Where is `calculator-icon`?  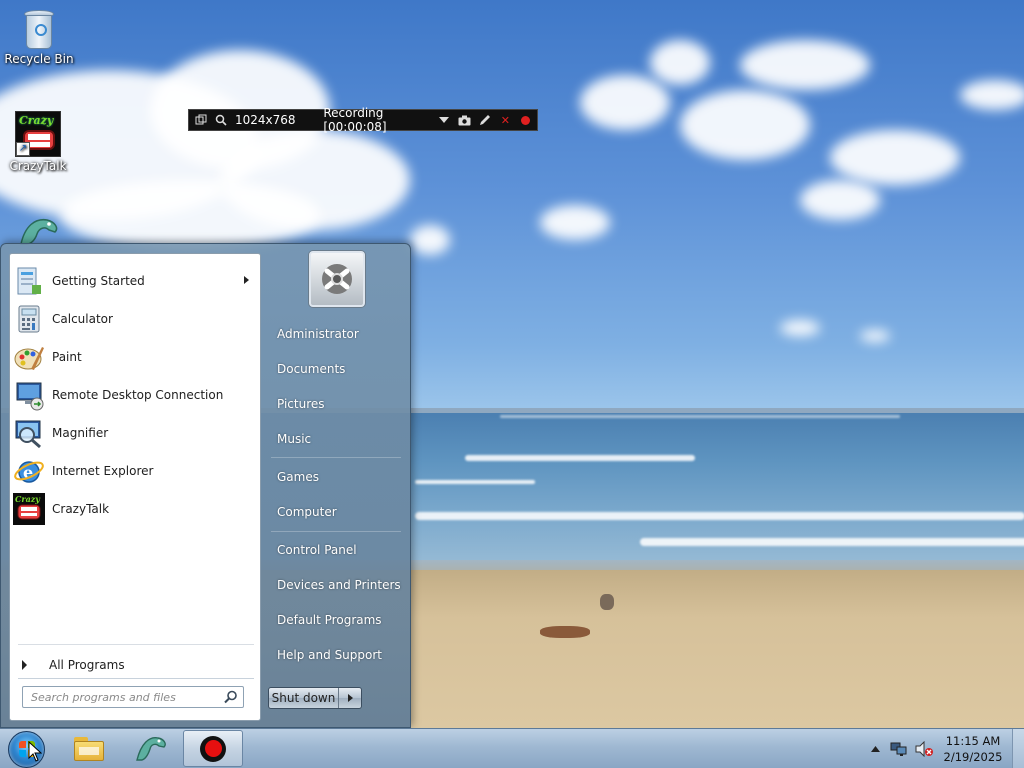 calculator-icon is located at coordinates (29, 319).